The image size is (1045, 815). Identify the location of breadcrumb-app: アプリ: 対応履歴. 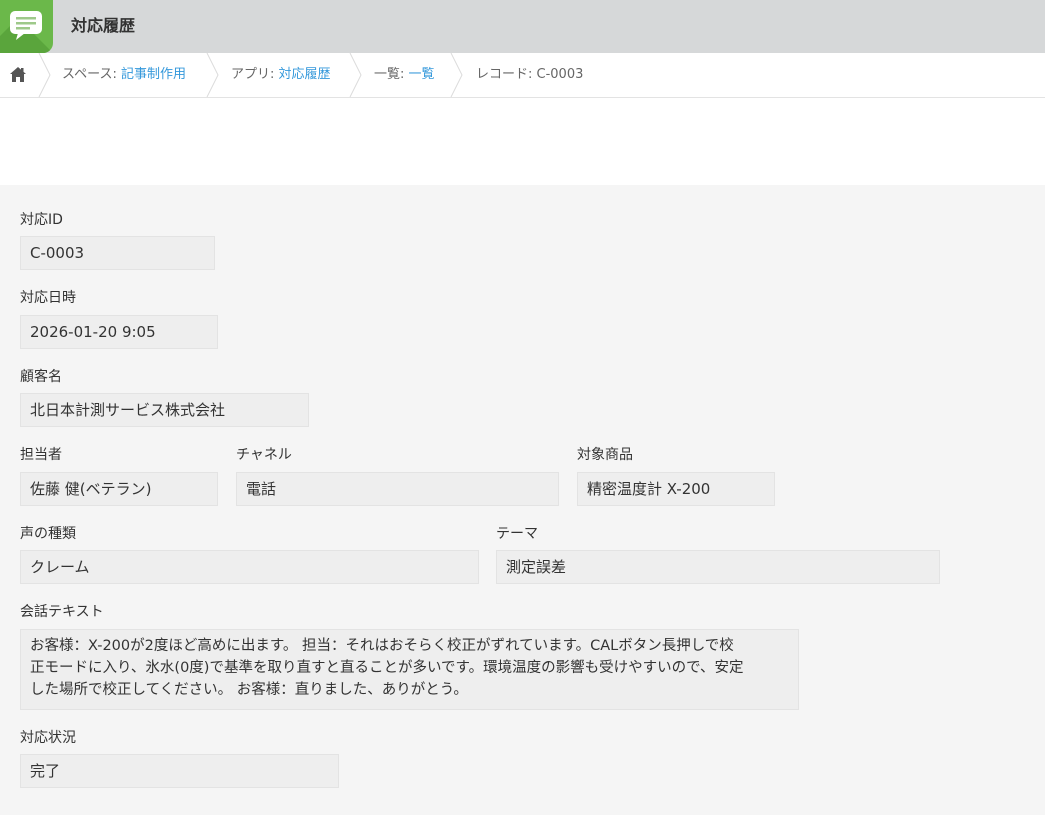
(281, 75).